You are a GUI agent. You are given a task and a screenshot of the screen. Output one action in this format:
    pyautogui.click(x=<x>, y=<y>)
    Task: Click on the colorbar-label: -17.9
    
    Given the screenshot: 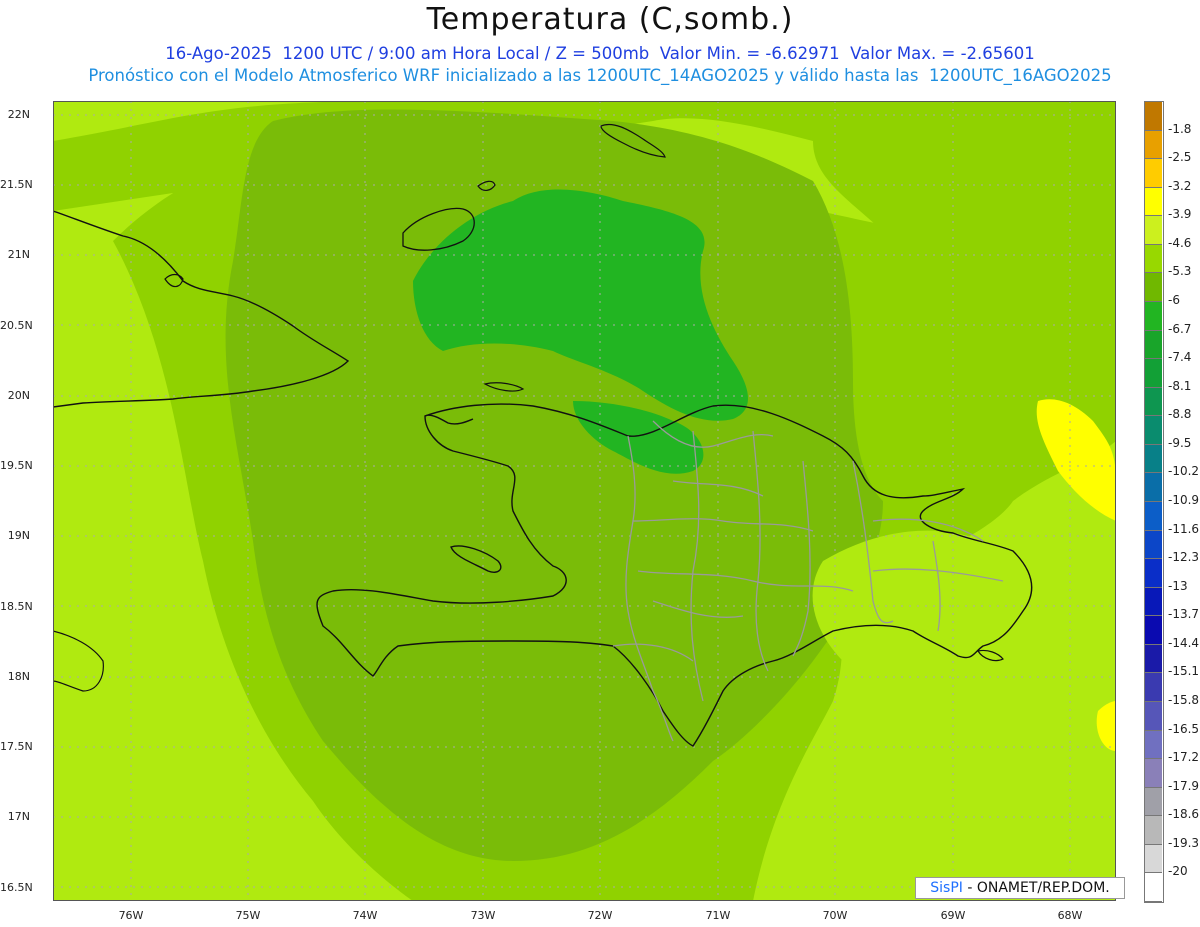 What is the action you would take?
    pyautogui.click(x=1184, y=785)
    